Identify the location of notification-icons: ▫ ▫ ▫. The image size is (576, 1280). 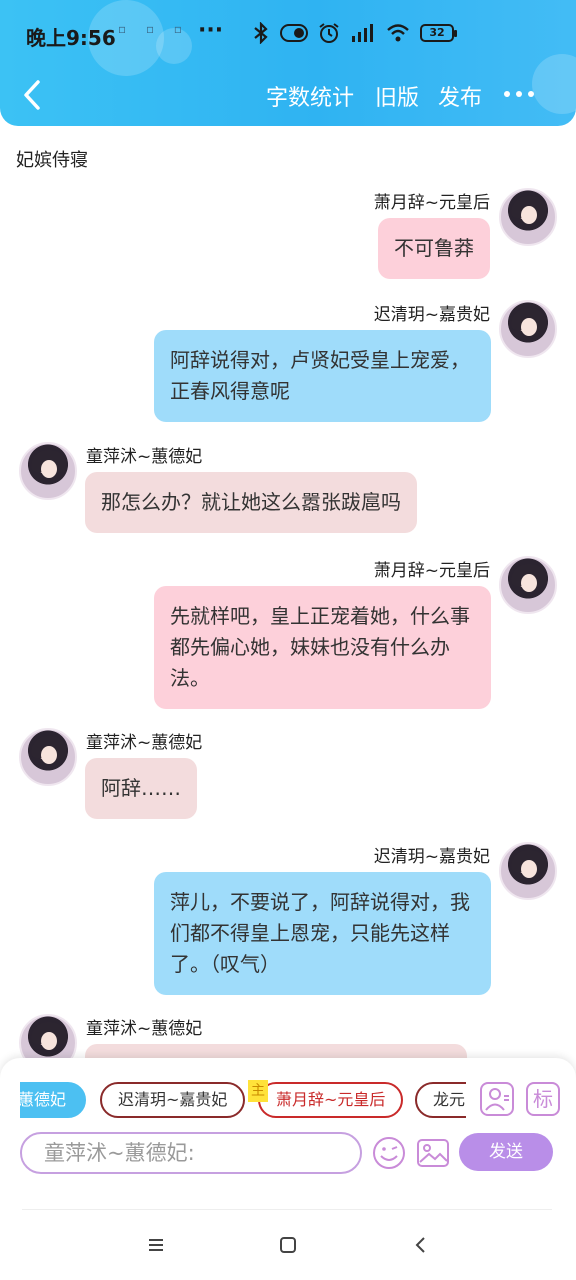
(154, 29).